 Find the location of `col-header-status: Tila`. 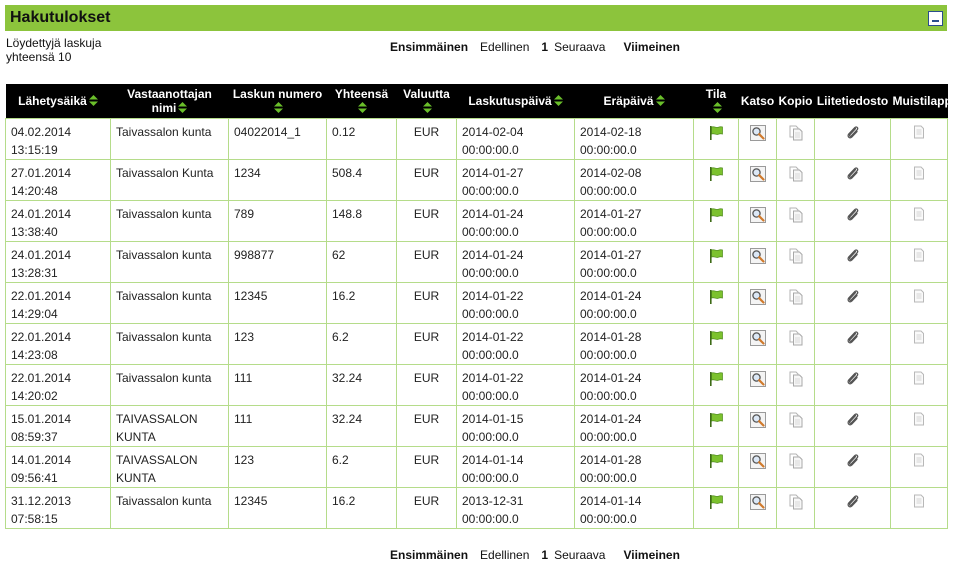

col-header-status: Tila is located at coordinates (716, 101).